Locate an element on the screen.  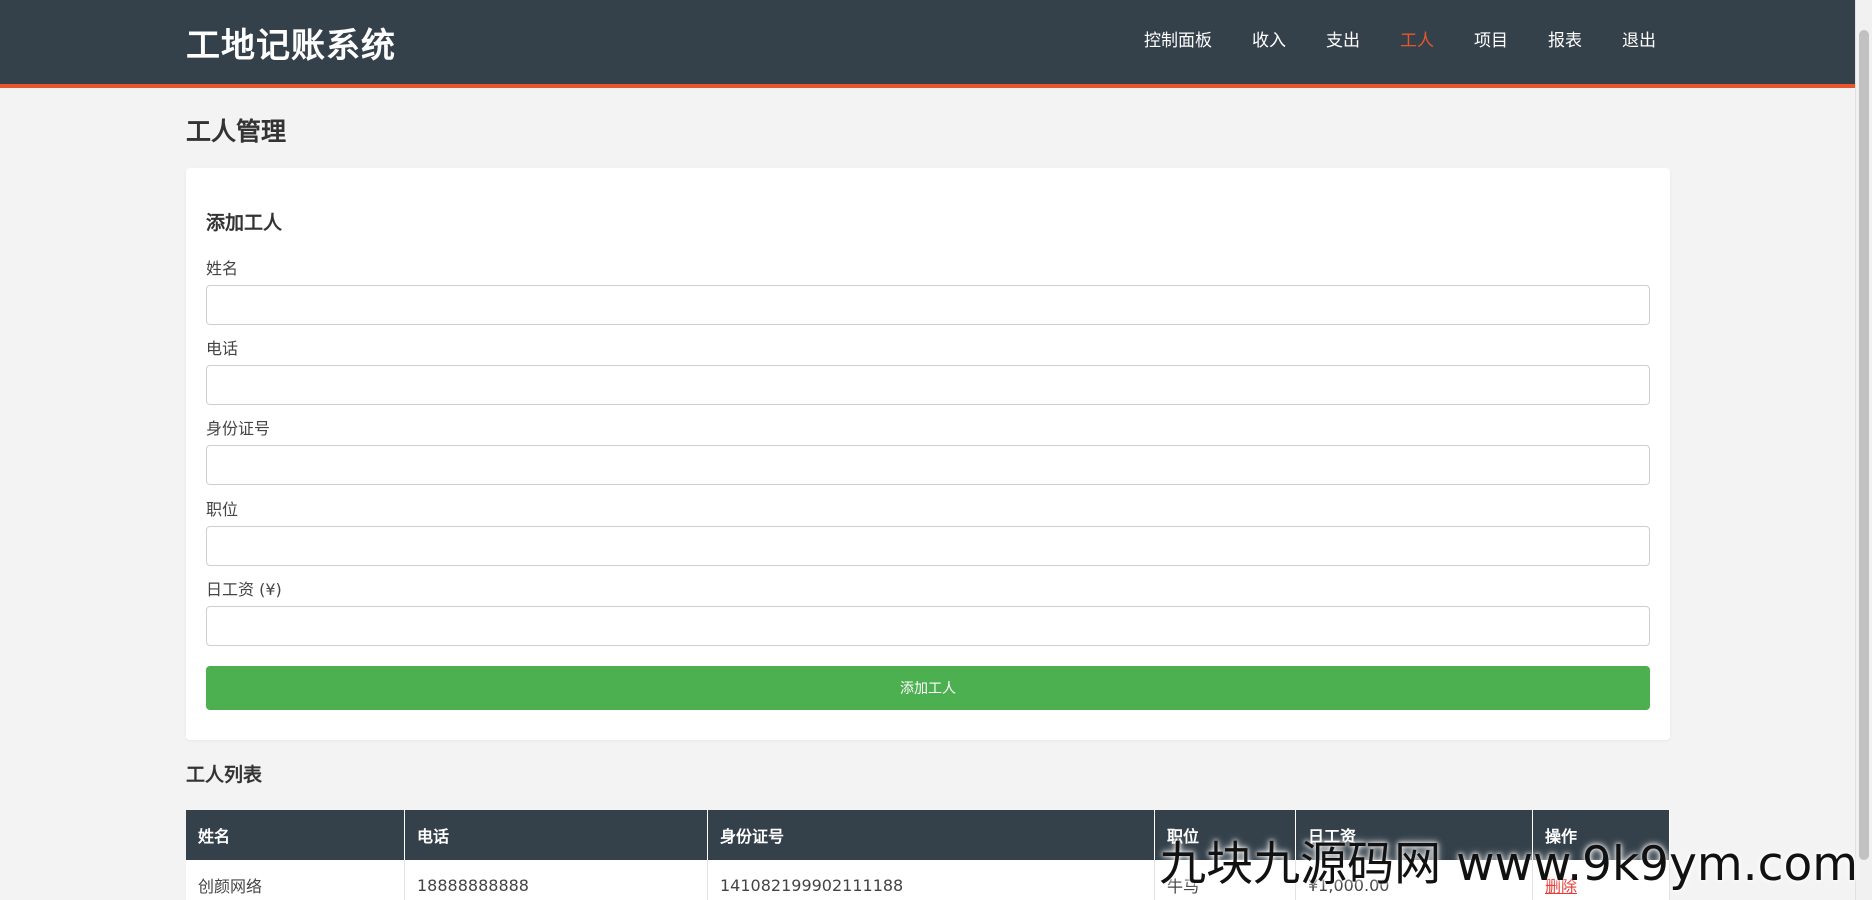
scrollbar-thumb is located at coordinates (1864, 445).